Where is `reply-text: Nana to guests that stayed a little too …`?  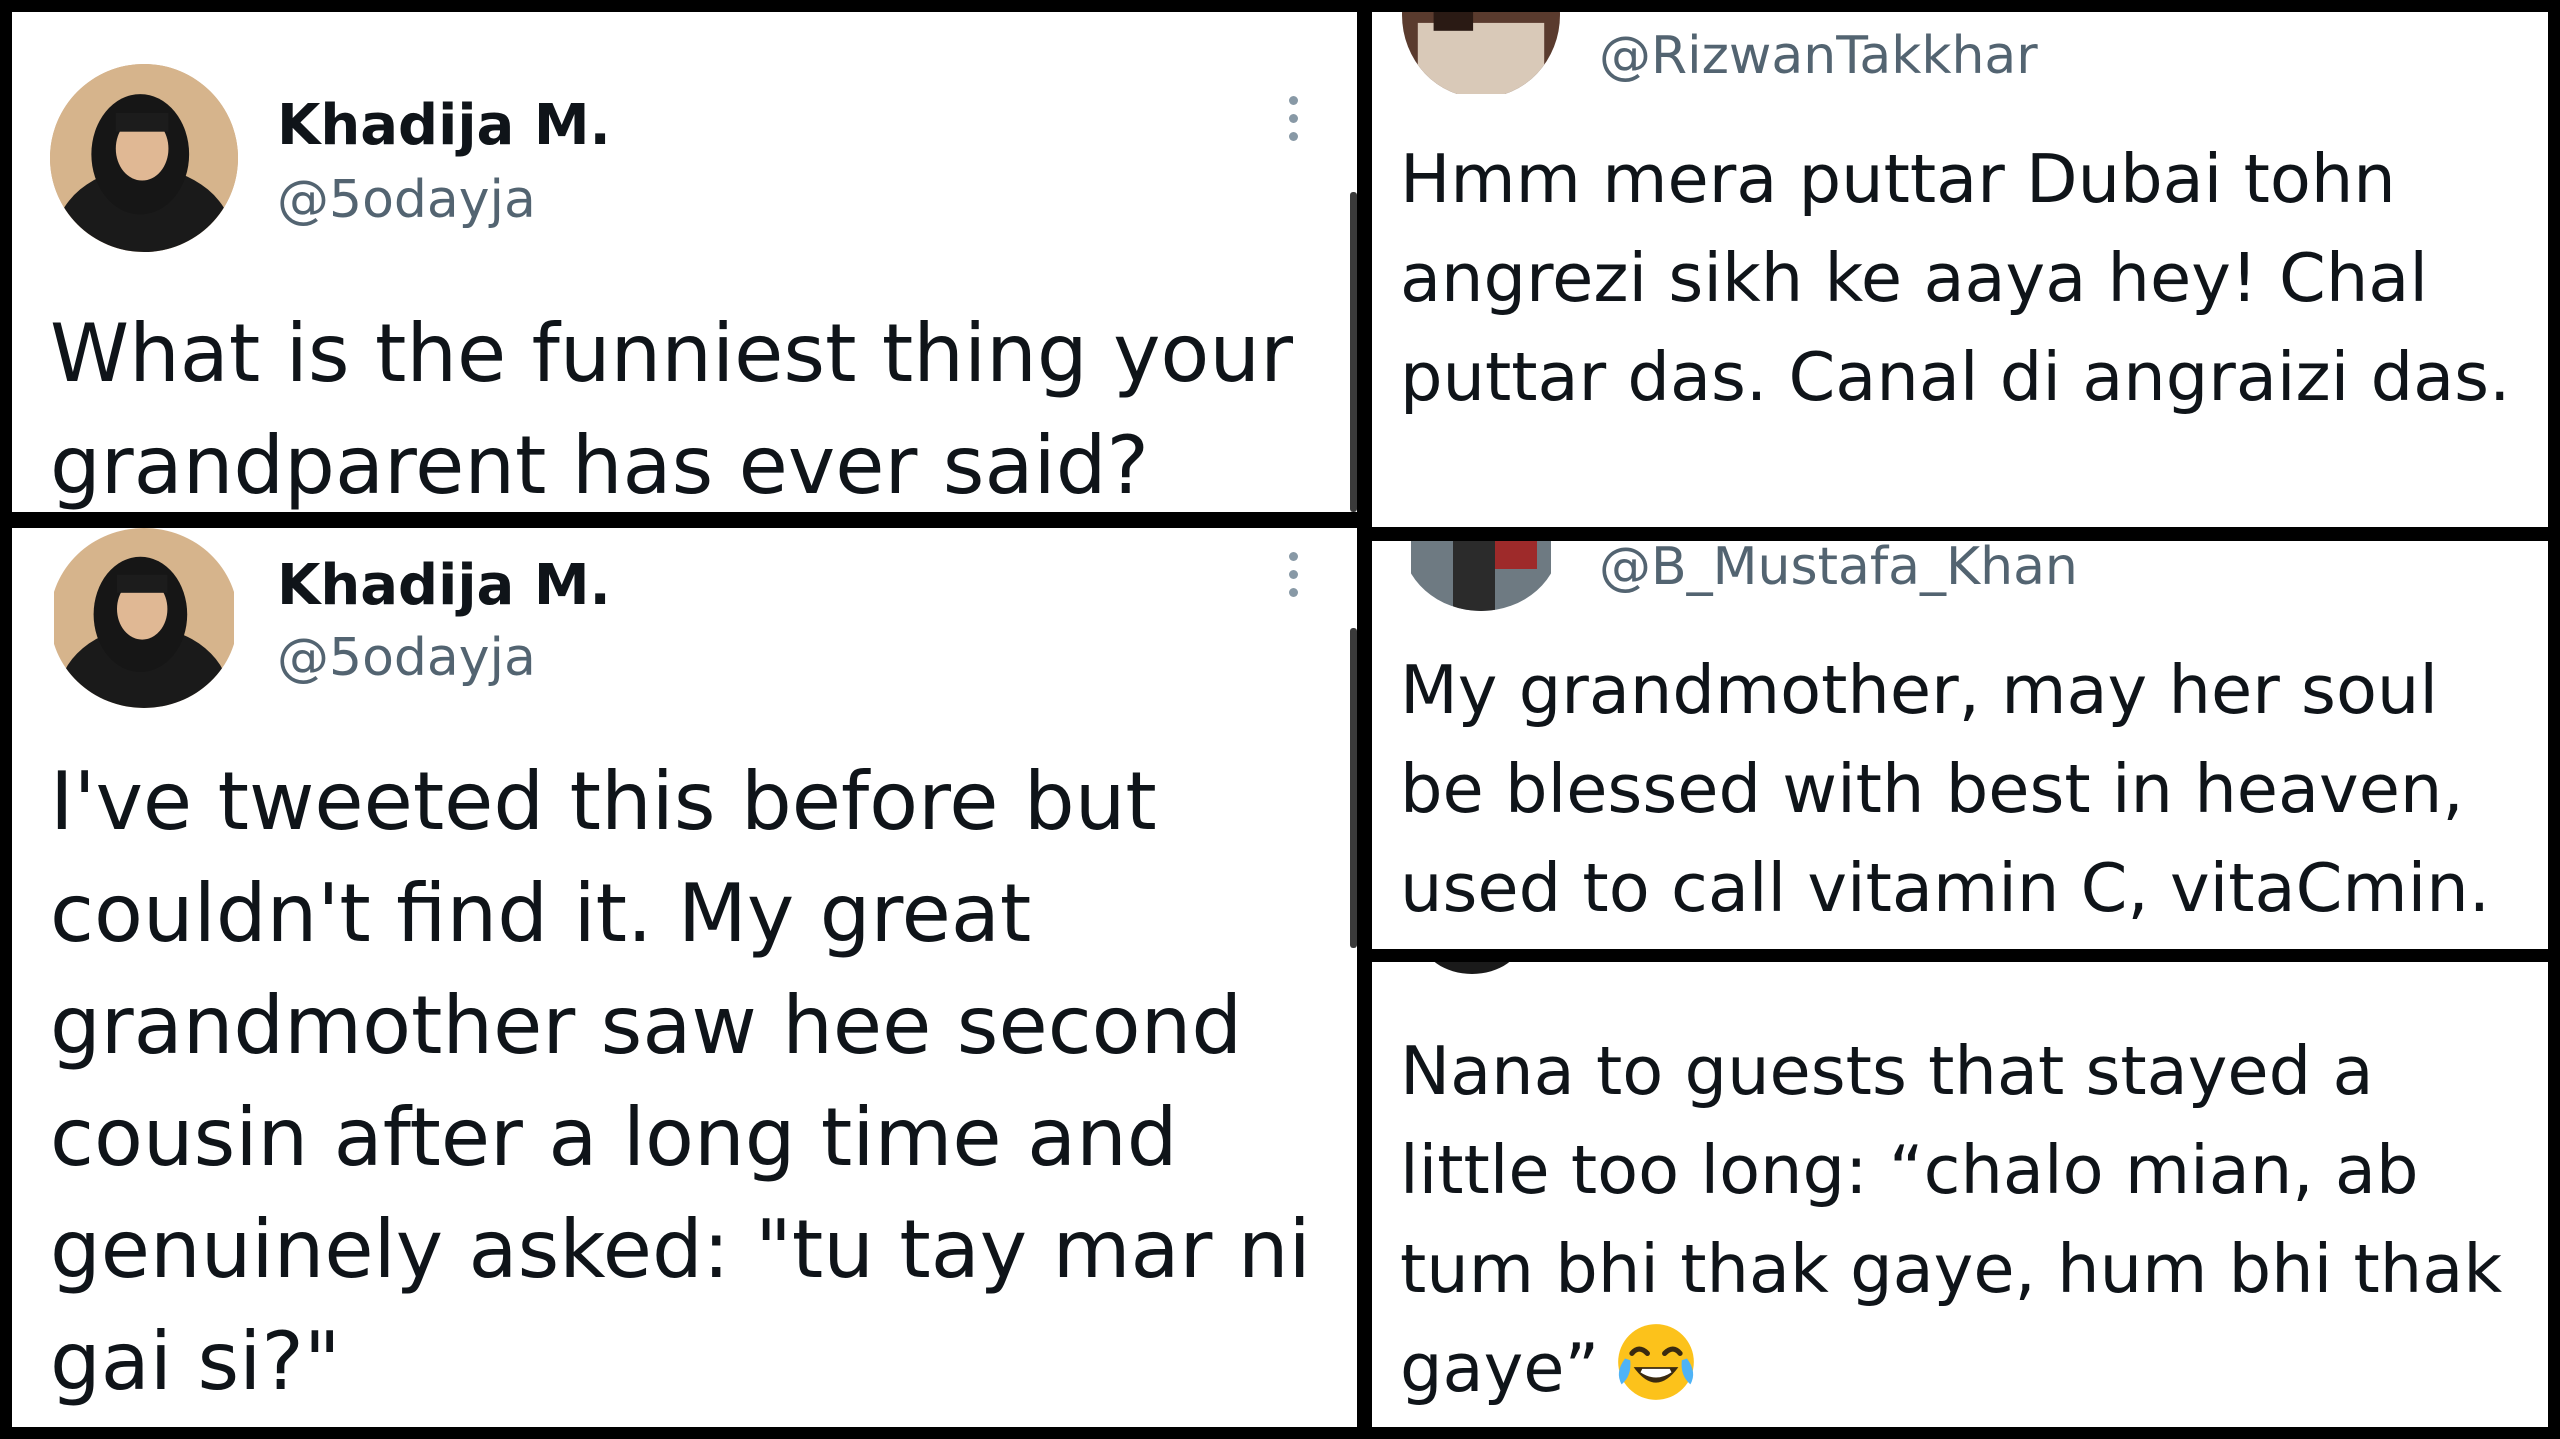 reply-text: Nana to guests that stayed a little too … is located at coordinates (1965, 1220).